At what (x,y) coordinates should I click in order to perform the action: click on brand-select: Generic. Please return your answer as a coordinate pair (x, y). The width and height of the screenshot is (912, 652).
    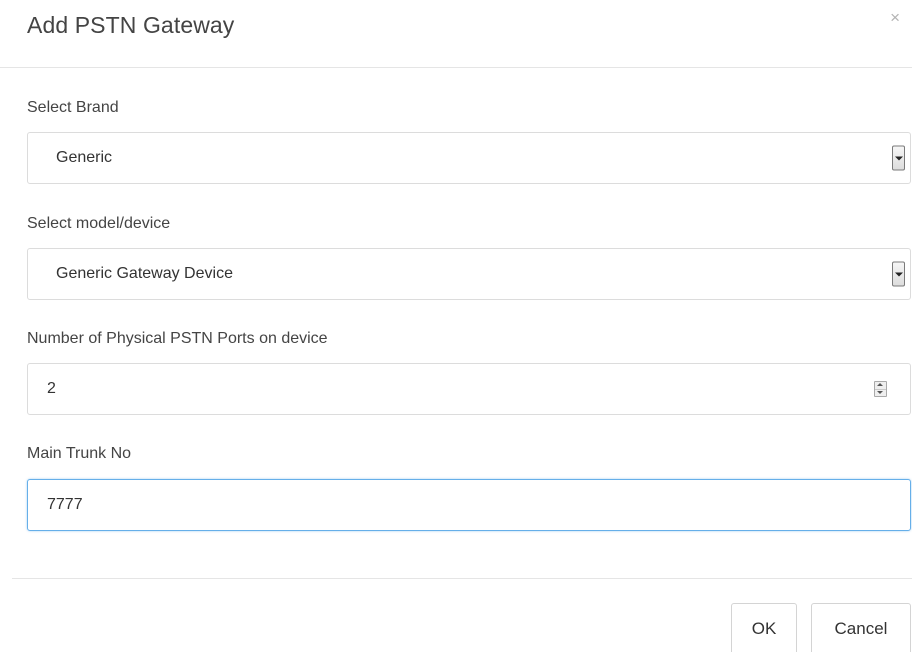
    Looking at the image, I should click on (469, 158).